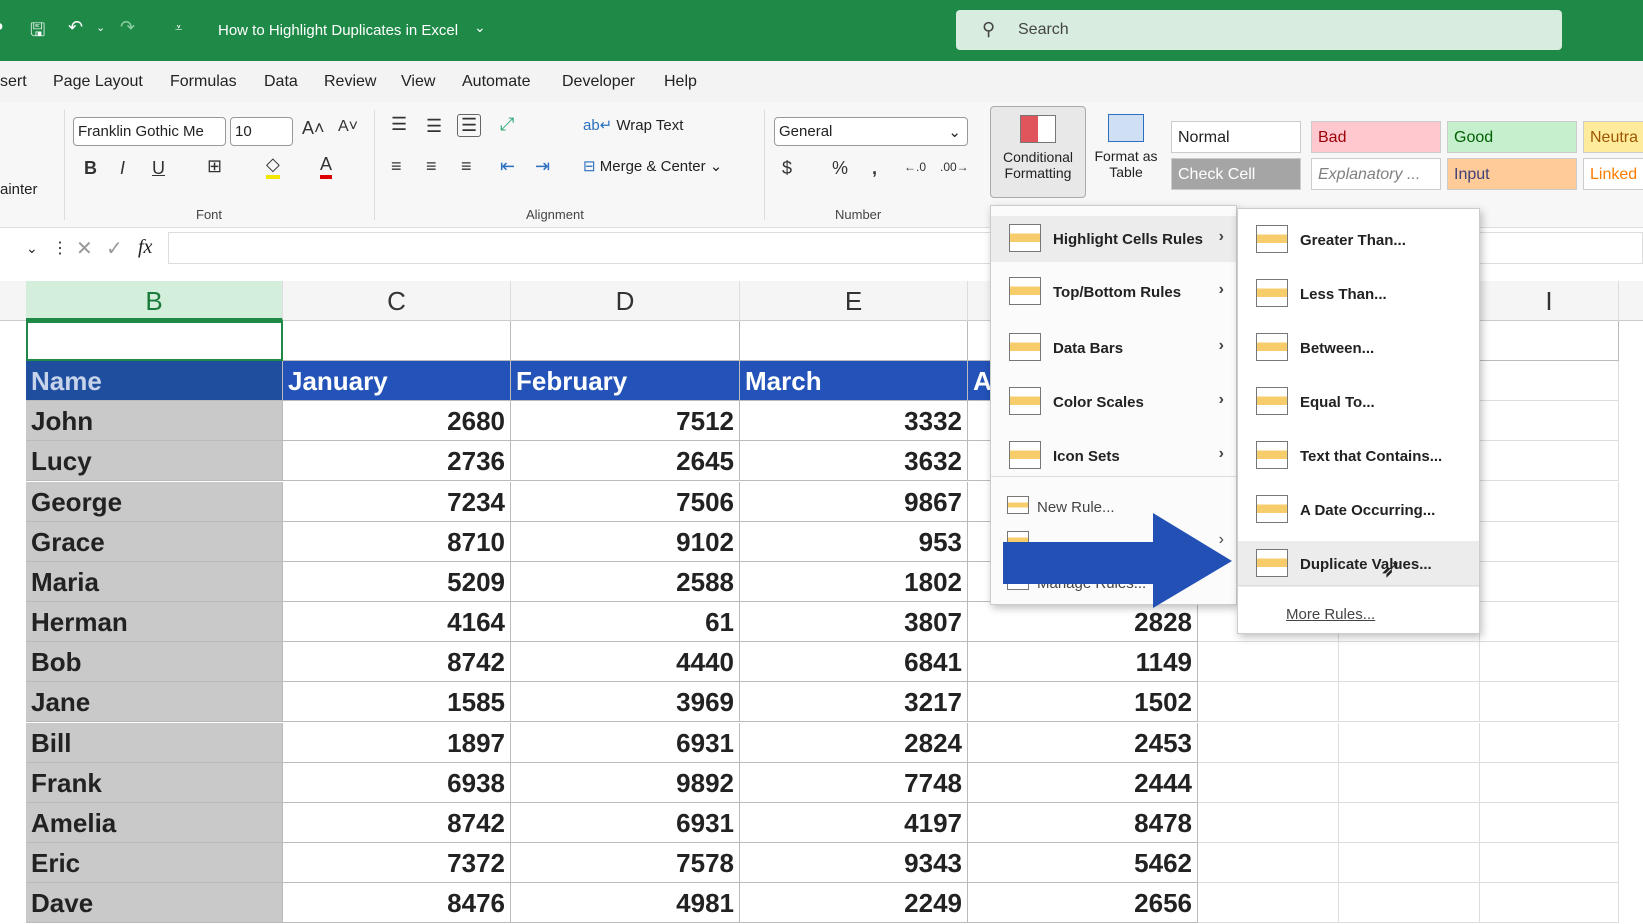 Image resolution: width=1643 pixels, height=924 pixels. I want to click on value-cell: 8710, so click(397, 541).